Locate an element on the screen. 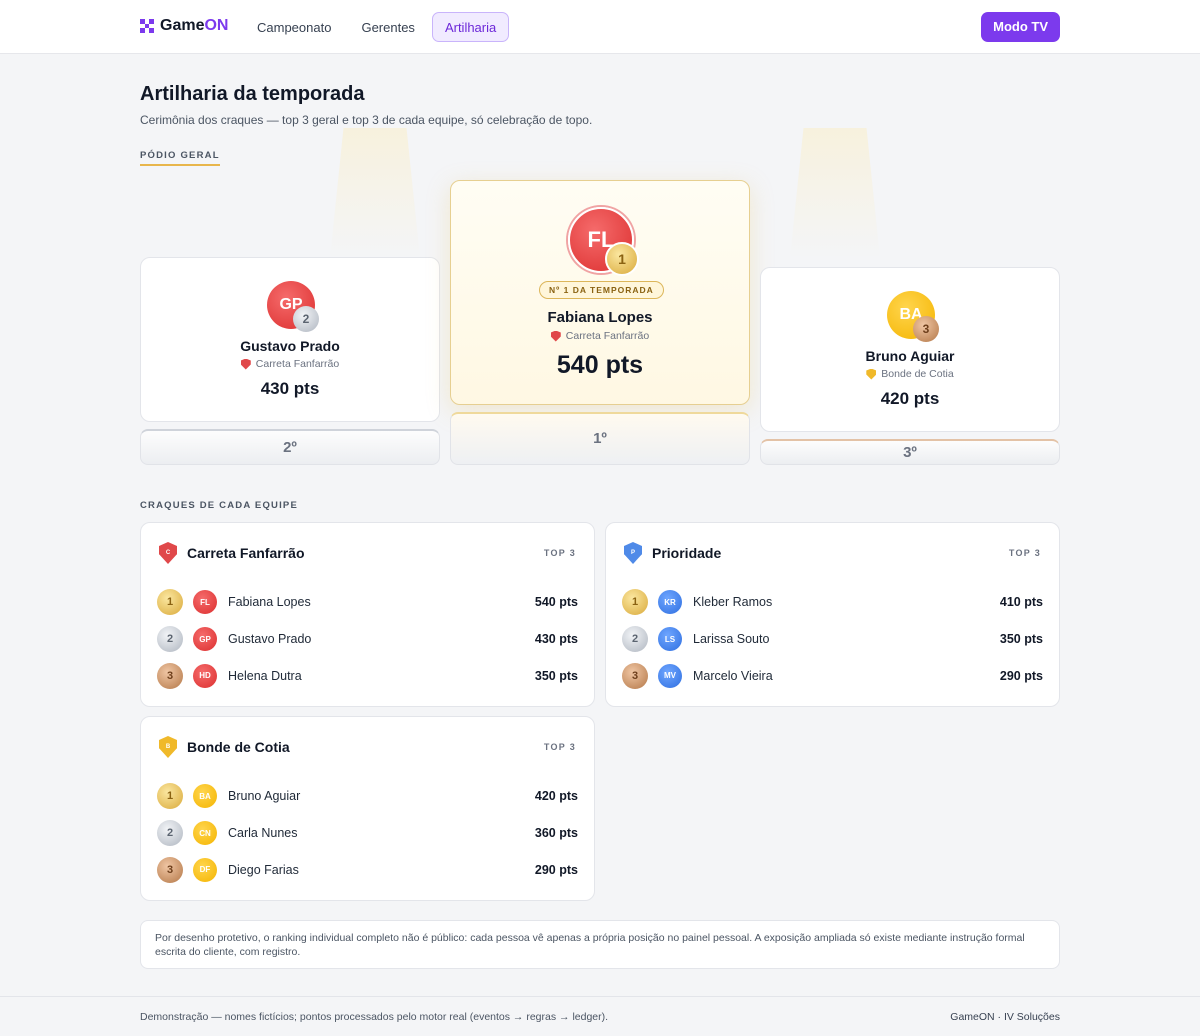  season-number-one-badge: Nº 1 DA TEMPORADA is located at coordinates (601, 290).